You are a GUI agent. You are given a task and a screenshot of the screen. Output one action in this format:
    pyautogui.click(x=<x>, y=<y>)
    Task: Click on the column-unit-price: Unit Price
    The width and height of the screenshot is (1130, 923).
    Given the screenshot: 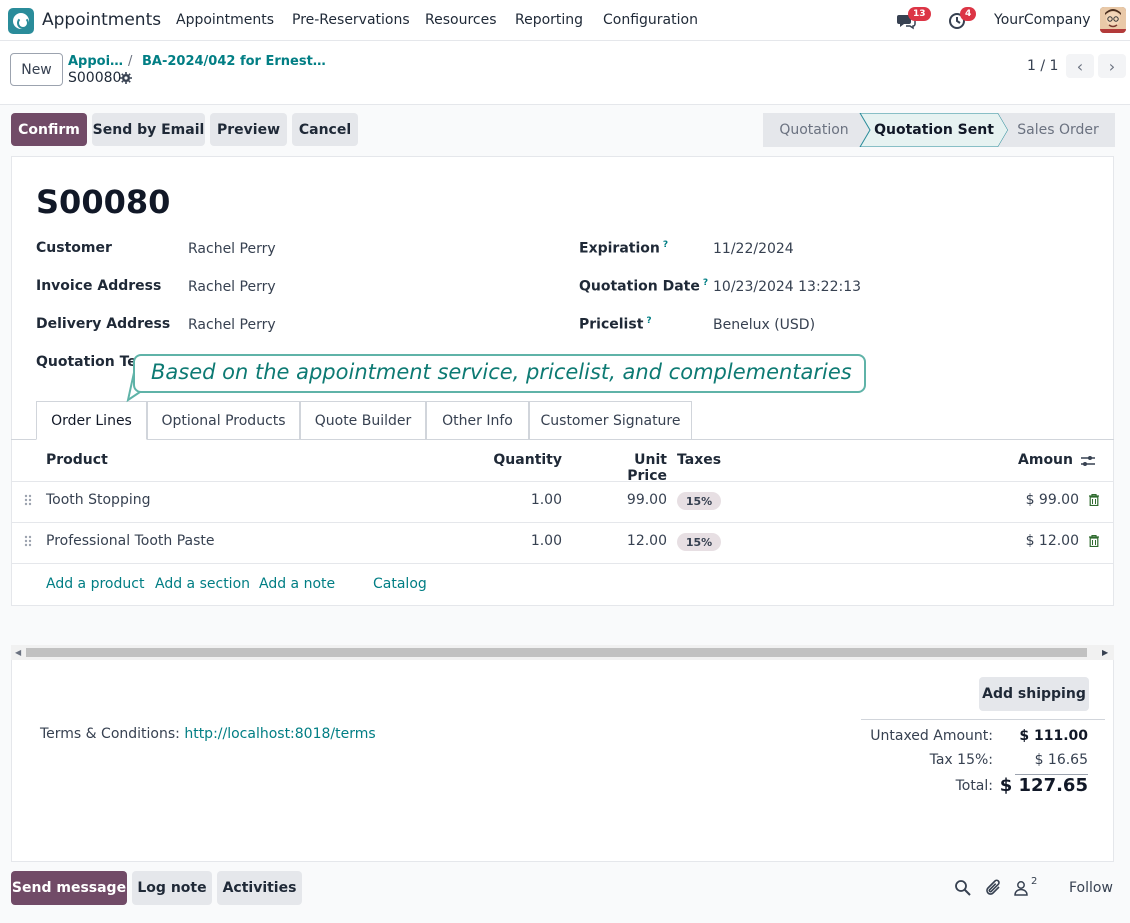 What is the action you would take?
    pyautogui.click(x=628, y=468)
    